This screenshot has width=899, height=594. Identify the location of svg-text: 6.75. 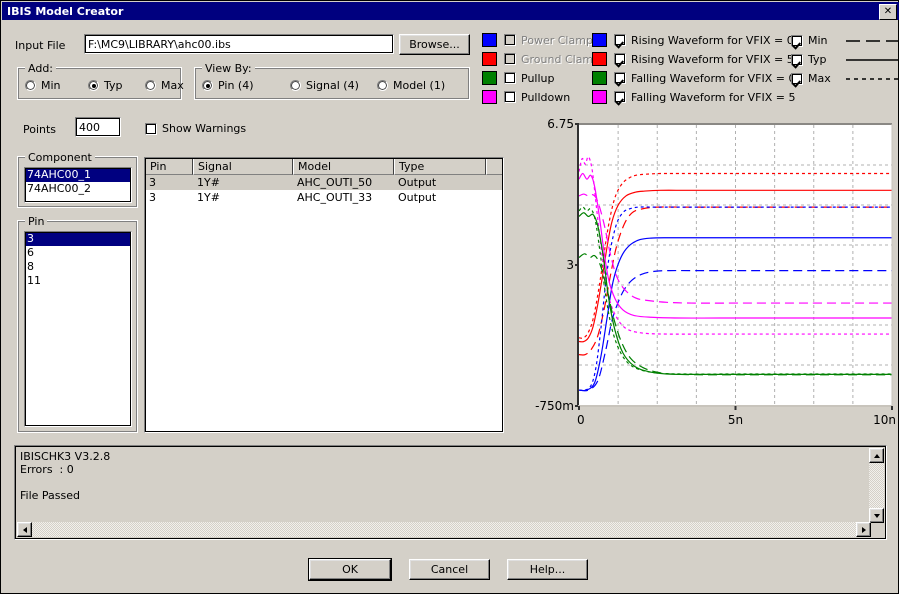
(560, 124).